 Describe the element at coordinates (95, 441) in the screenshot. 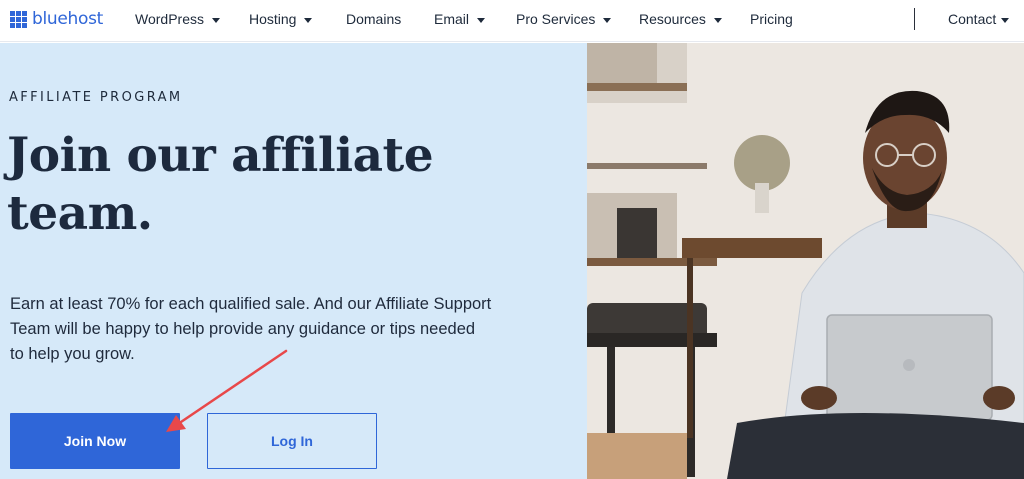

I see `join-now-button: Join Now` at that location.